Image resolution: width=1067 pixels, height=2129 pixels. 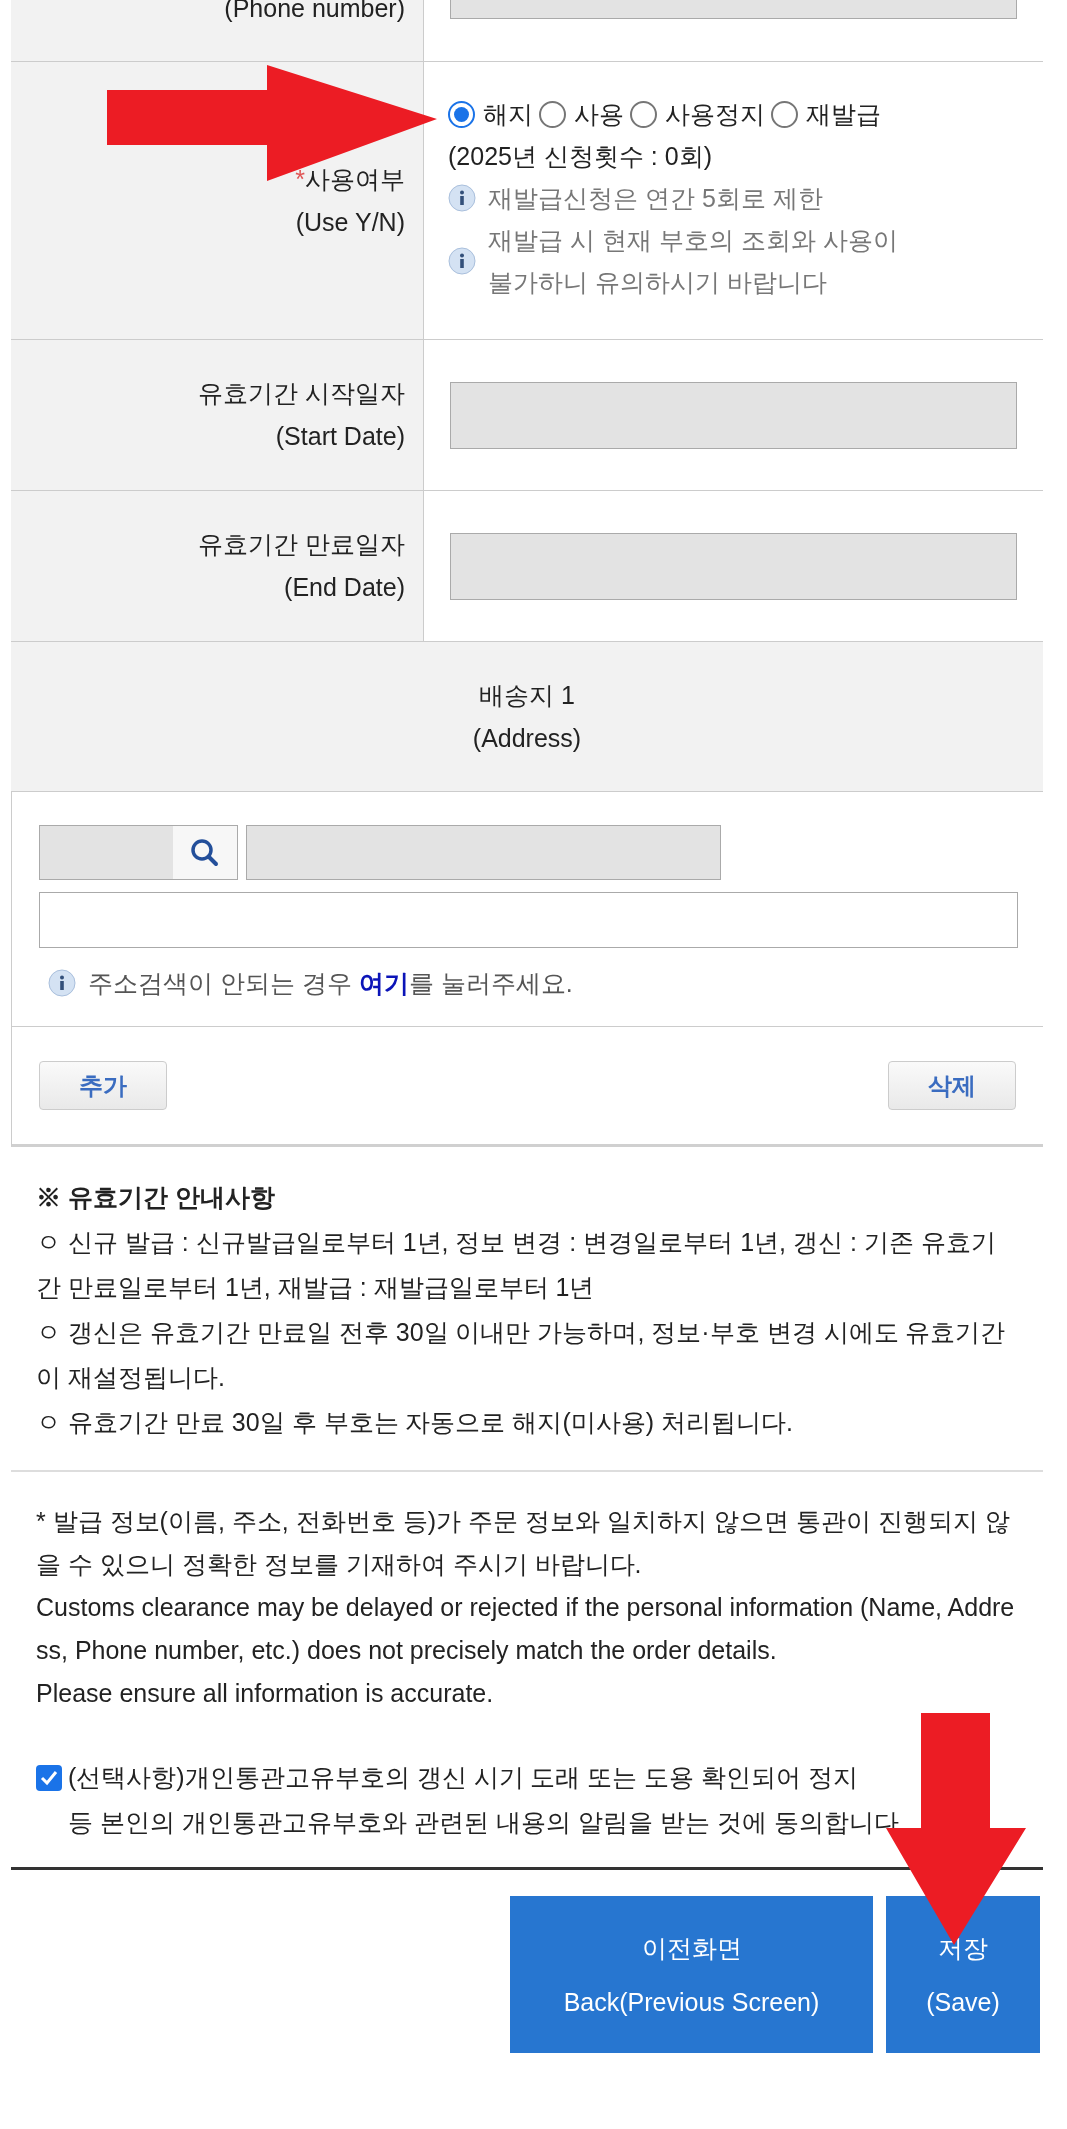 What do you see at coordinates (301, 393) in the screenshot?
I see `field-label: 유효기간 시작일자` at bounding box center [301, 393].